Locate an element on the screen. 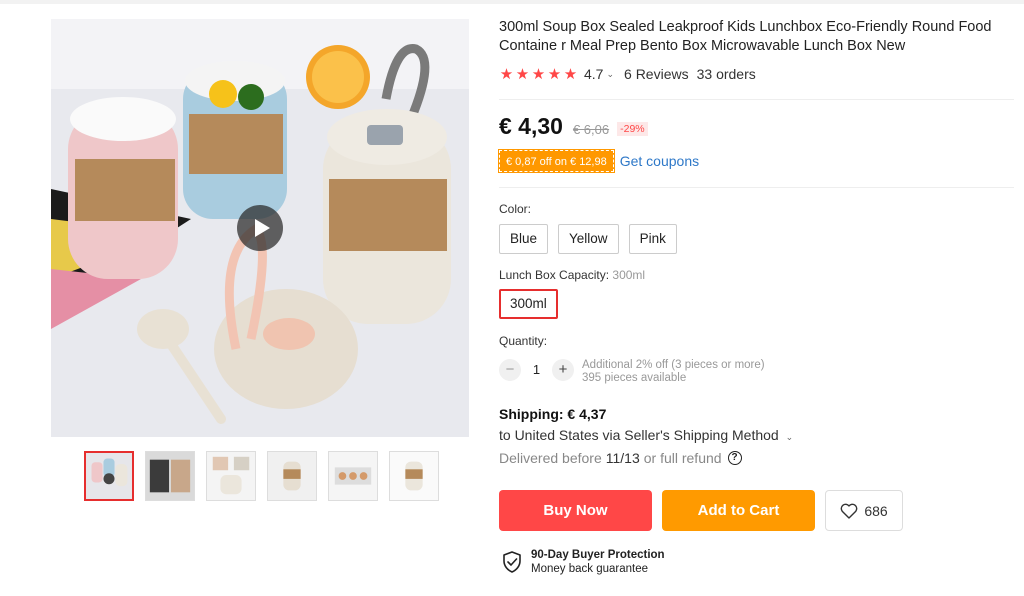 The width and height of the screenshot is (1024, 596). question-icon: ? is located at coordinates (734, 458).